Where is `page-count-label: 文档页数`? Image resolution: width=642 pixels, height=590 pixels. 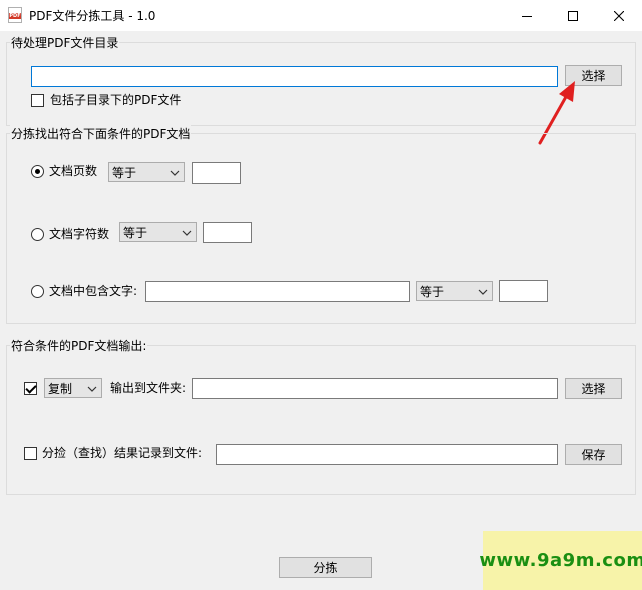
page-count-label: 文档页数 is located at coordinates (73, 171).